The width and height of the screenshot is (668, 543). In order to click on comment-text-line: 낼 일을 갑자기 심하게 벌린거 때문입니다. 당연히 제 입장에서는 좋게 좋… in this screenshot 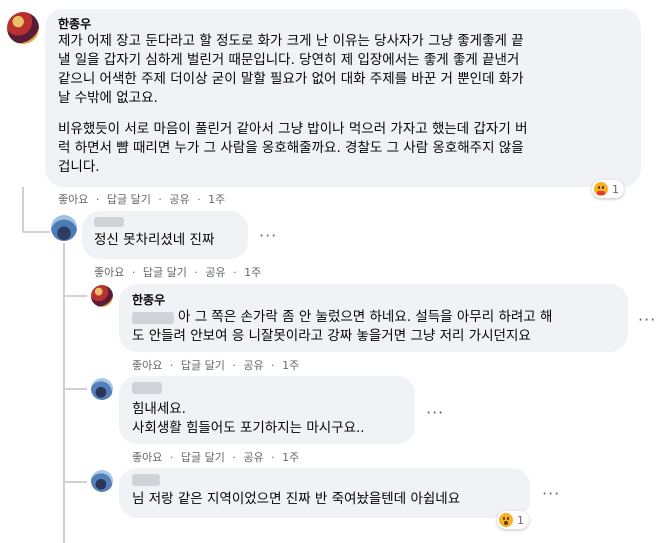, I will do `click(289, 60)`.